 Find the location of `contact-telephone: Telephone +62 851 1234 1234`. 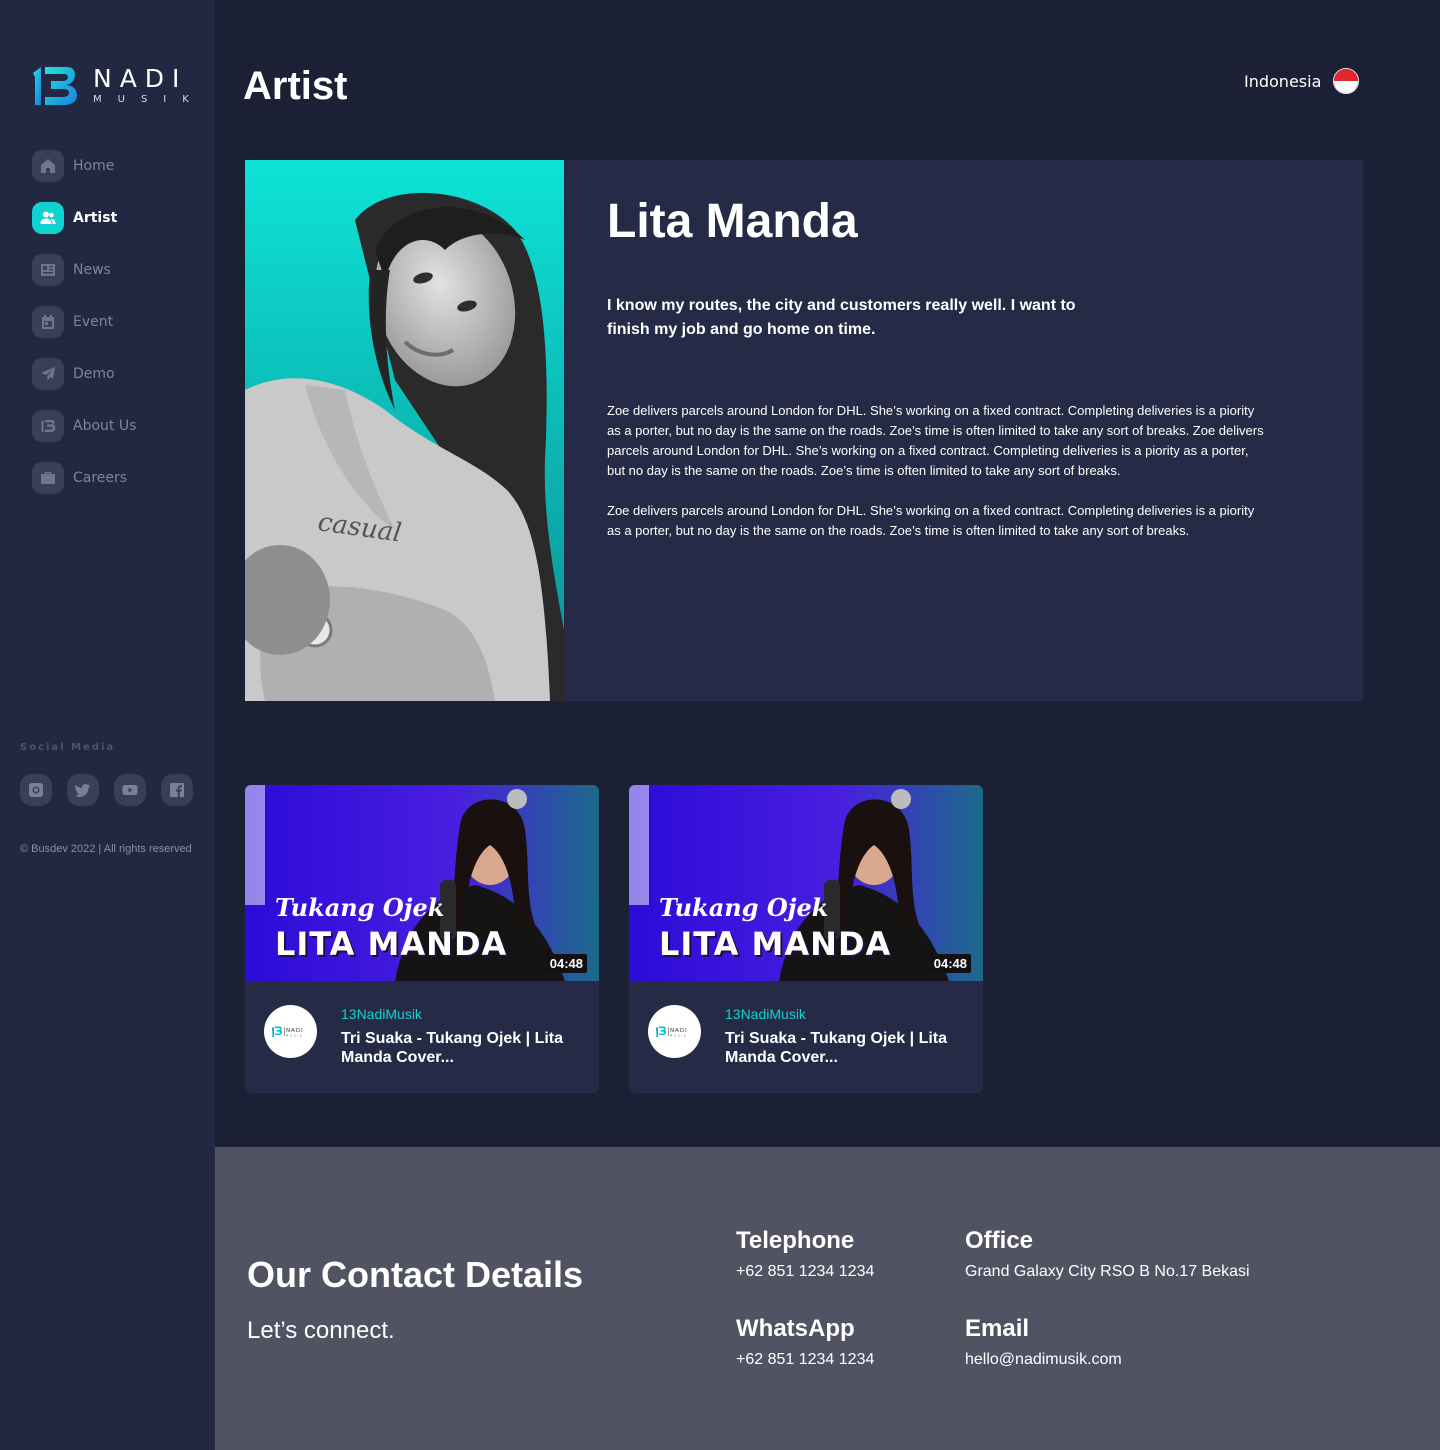

contact-telephone: Telephone +62 851 1234 1234 is located at coordinates (805, 1254).